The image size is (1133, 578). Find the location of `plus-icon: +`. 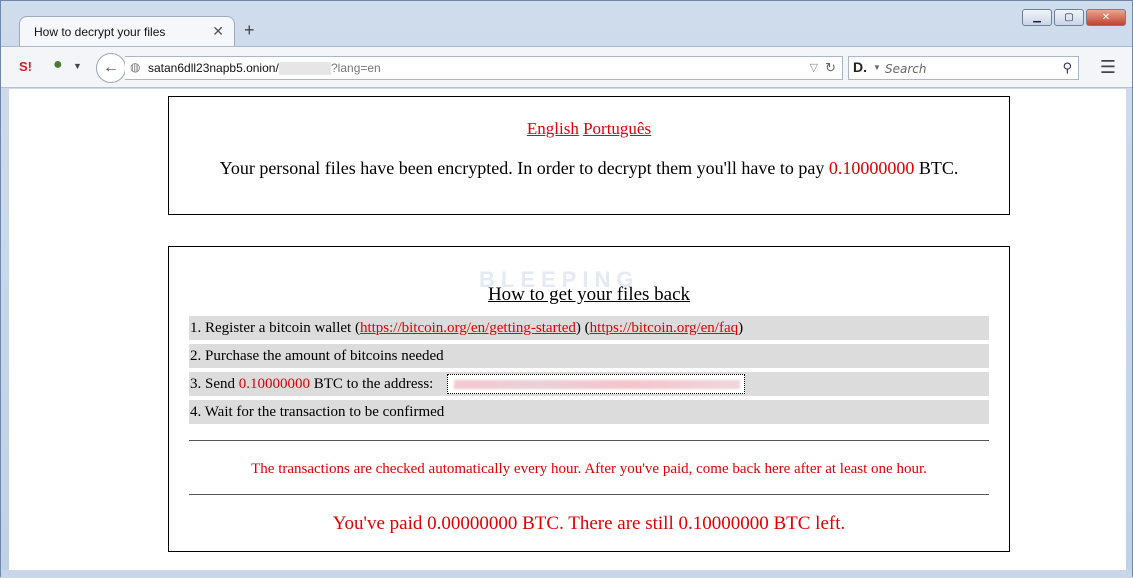

plus-icon: + is located at coordinates (249, 30).